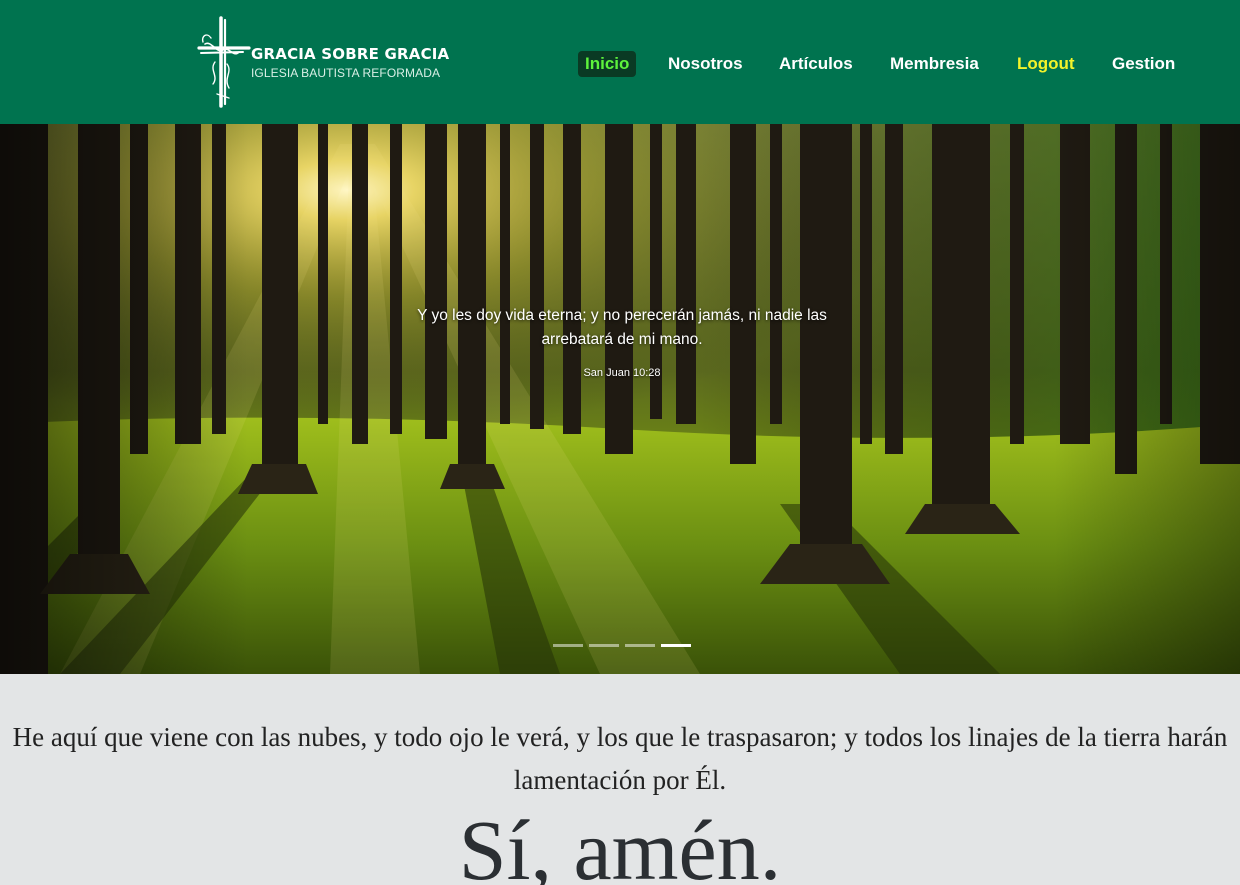  Describe the element at coordinates (620, 843) in the screenshot. I see `amen-heading: Sí, amén.` at that location.